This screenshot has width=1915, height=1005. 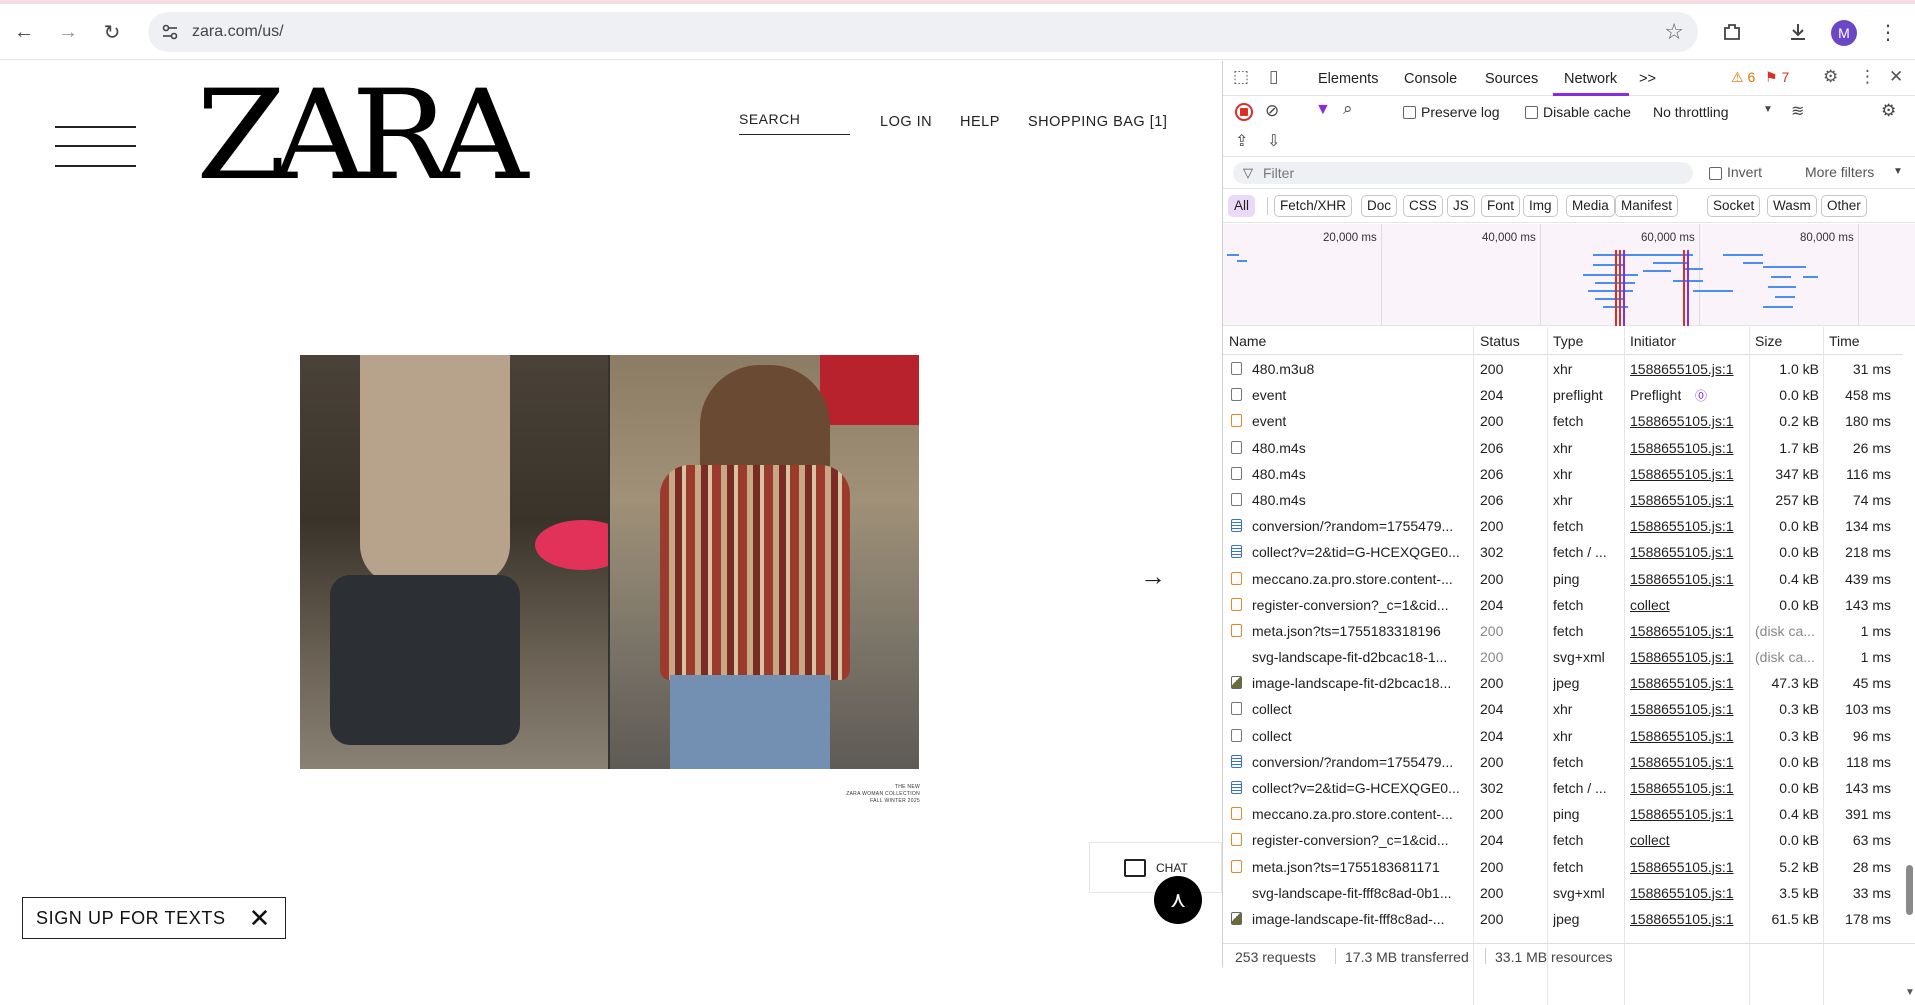 I want to click on filter-chip: CSS, so click(x=1423, y=206).